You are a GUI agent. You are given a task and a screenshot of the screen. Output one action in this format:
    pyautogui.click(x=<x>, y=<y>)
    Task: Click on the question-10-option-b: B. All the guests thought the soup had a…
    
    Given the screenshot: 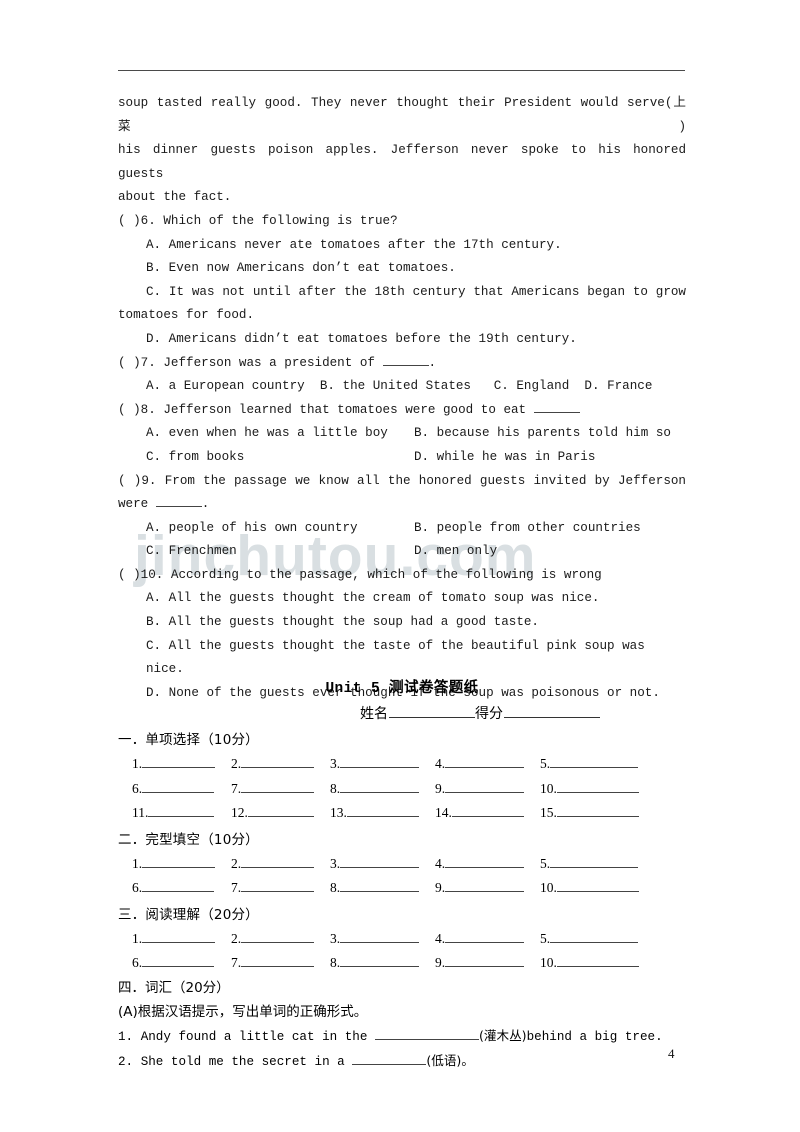 What is the action you would take?
    pyautogui.click(x=402, y=623)
    